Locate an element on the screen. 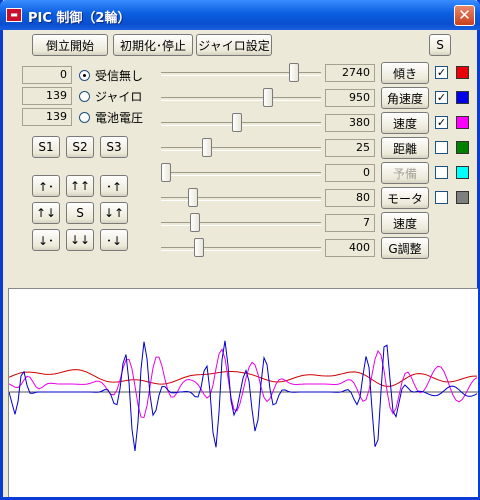 The image size is (480, 500). preset-button-1: S1 is located at coordinates (46, 147).